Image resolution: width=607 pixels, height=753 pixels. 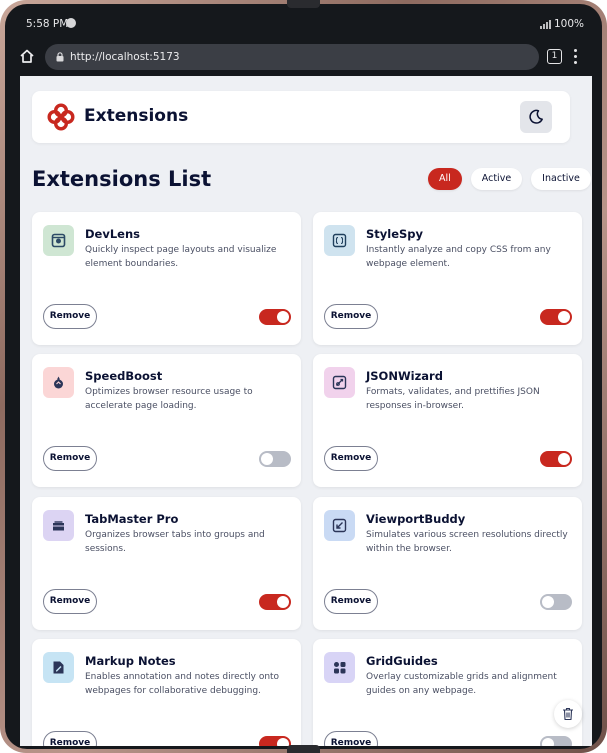 I want to click on lock-icon, so click(x=60, y=57).